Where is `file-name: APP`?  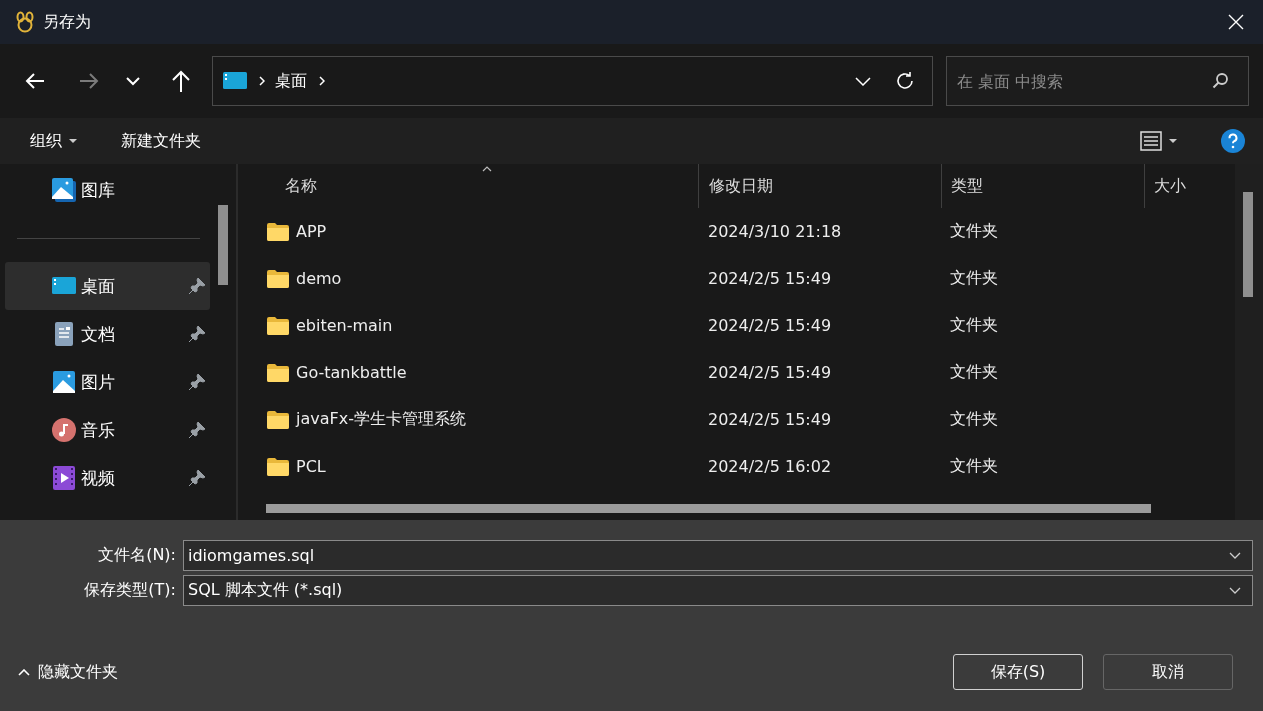
file-name: APP is located at coordinates (311, 231).